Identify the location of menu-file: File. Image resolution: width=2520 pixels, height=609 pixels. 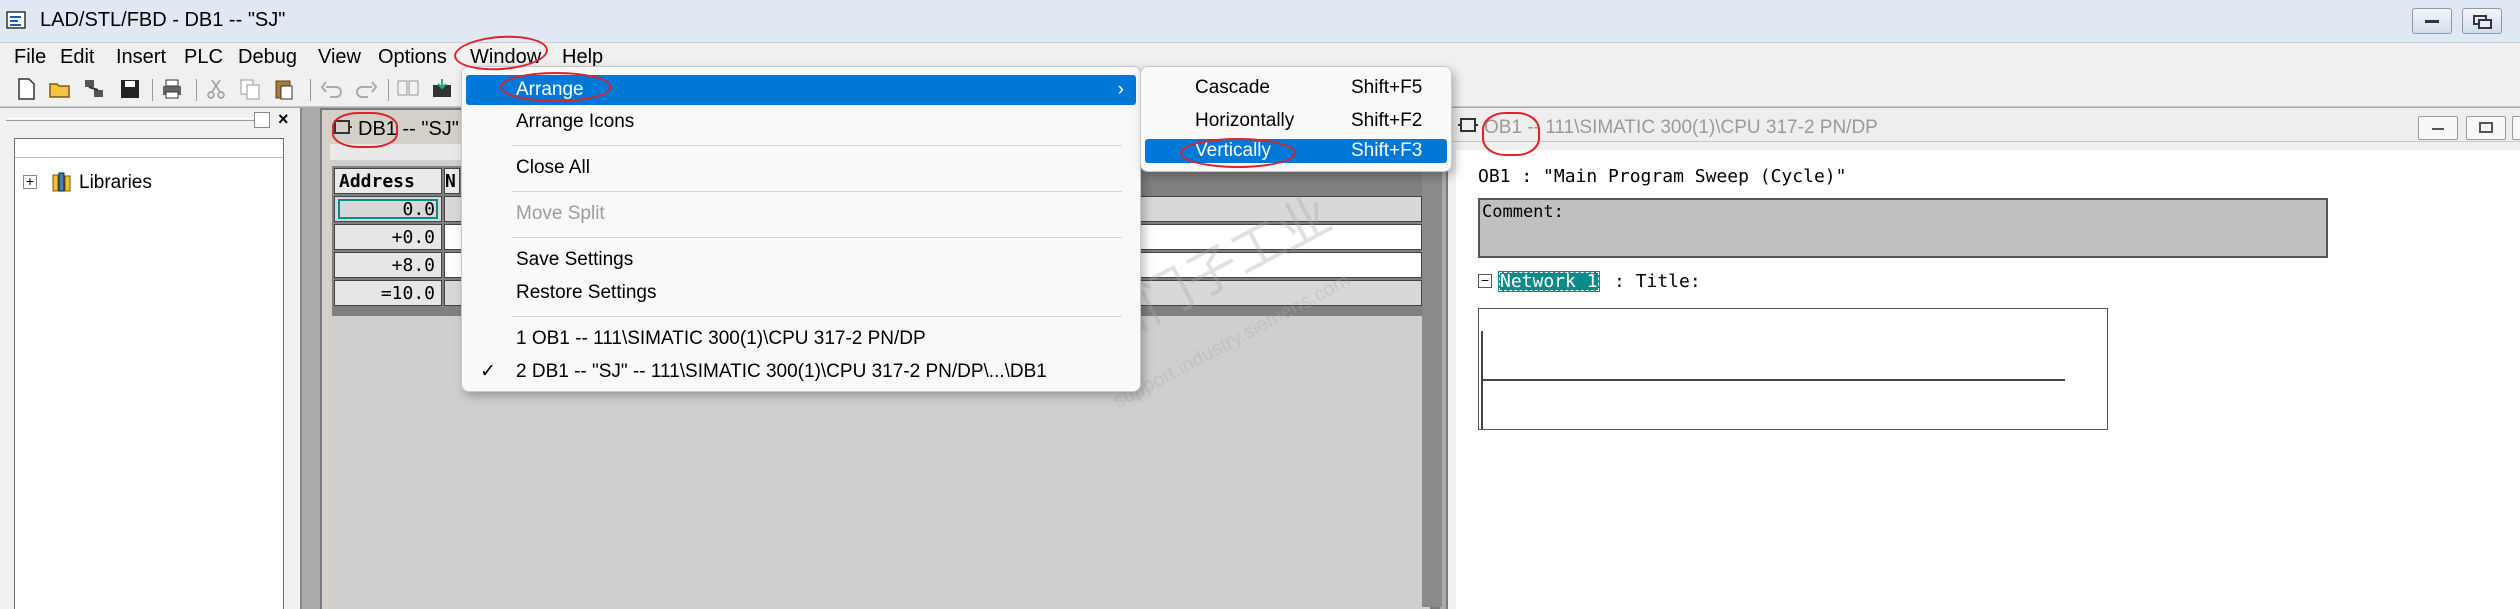
(30, 57).